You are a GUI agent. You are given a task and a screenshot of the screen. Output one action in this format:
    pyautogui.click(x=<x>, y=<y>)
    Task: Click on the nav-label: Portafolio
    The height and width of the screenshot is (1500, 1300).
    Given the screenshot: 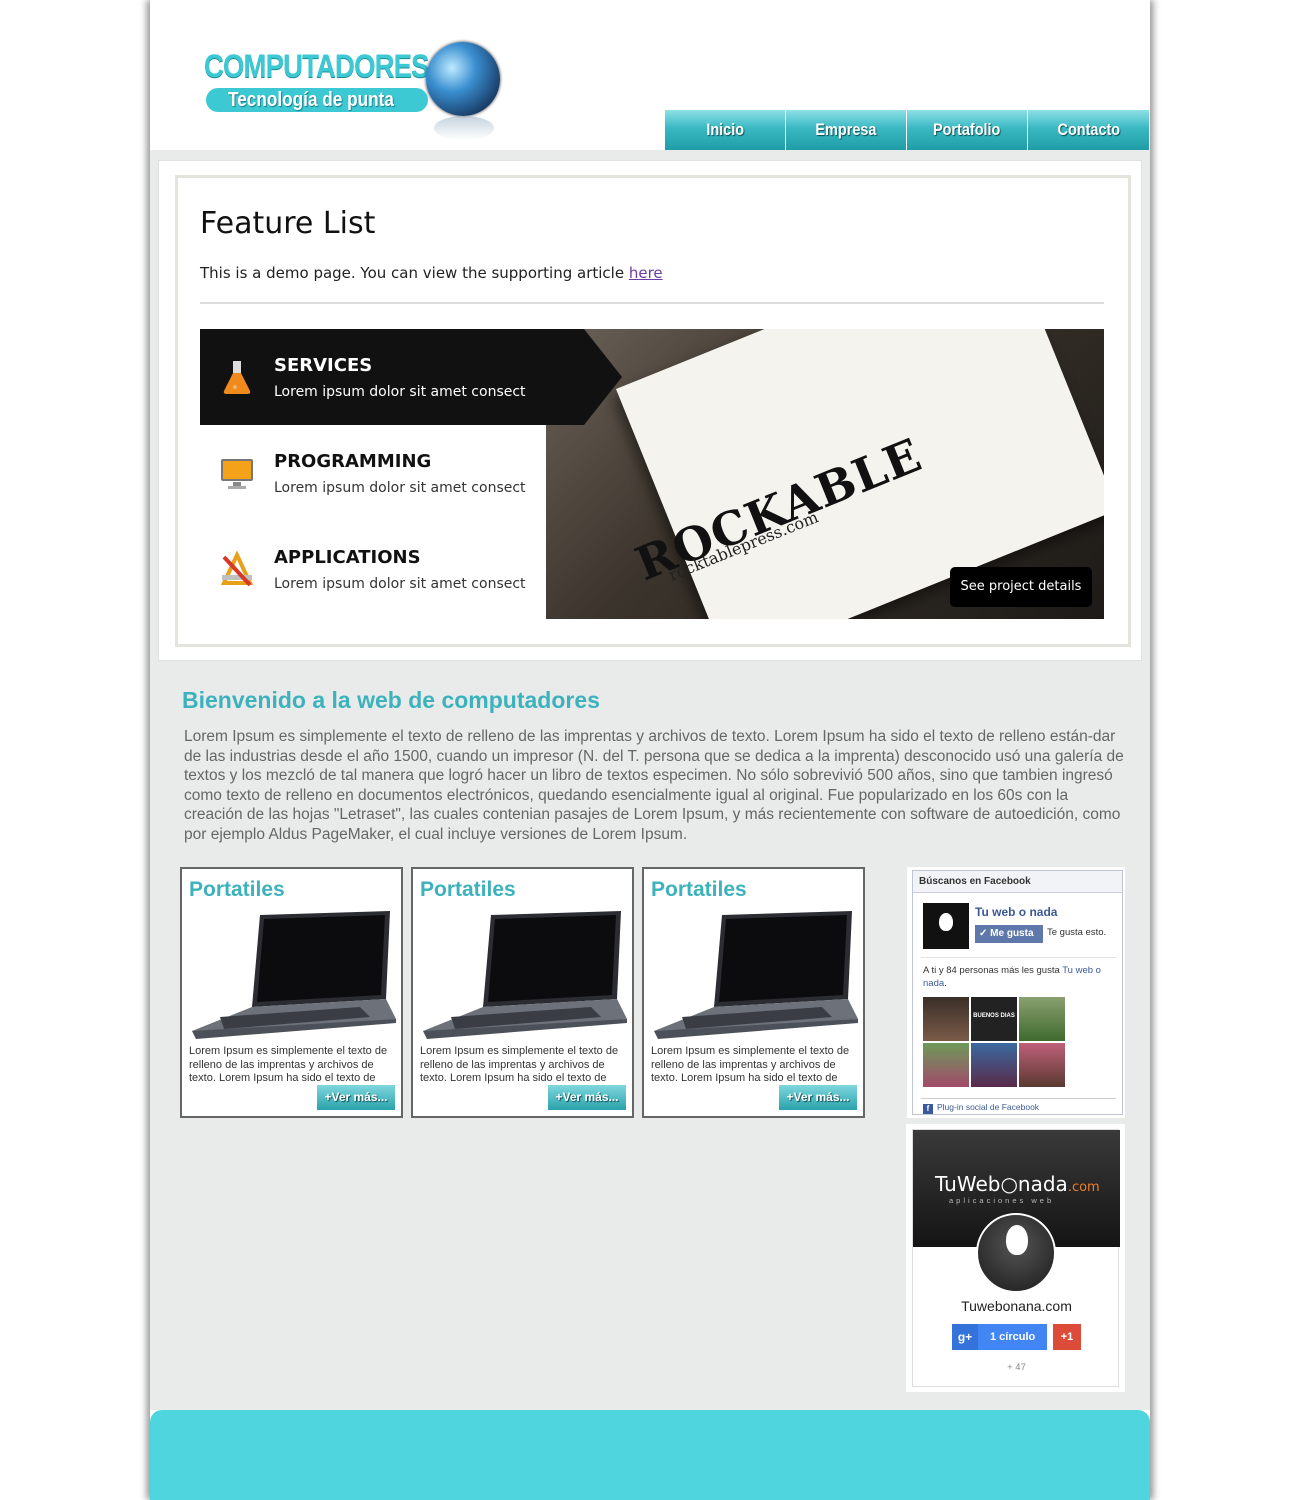 What is the action you would take?
    pyautogui.click(x=967, y=129)
    